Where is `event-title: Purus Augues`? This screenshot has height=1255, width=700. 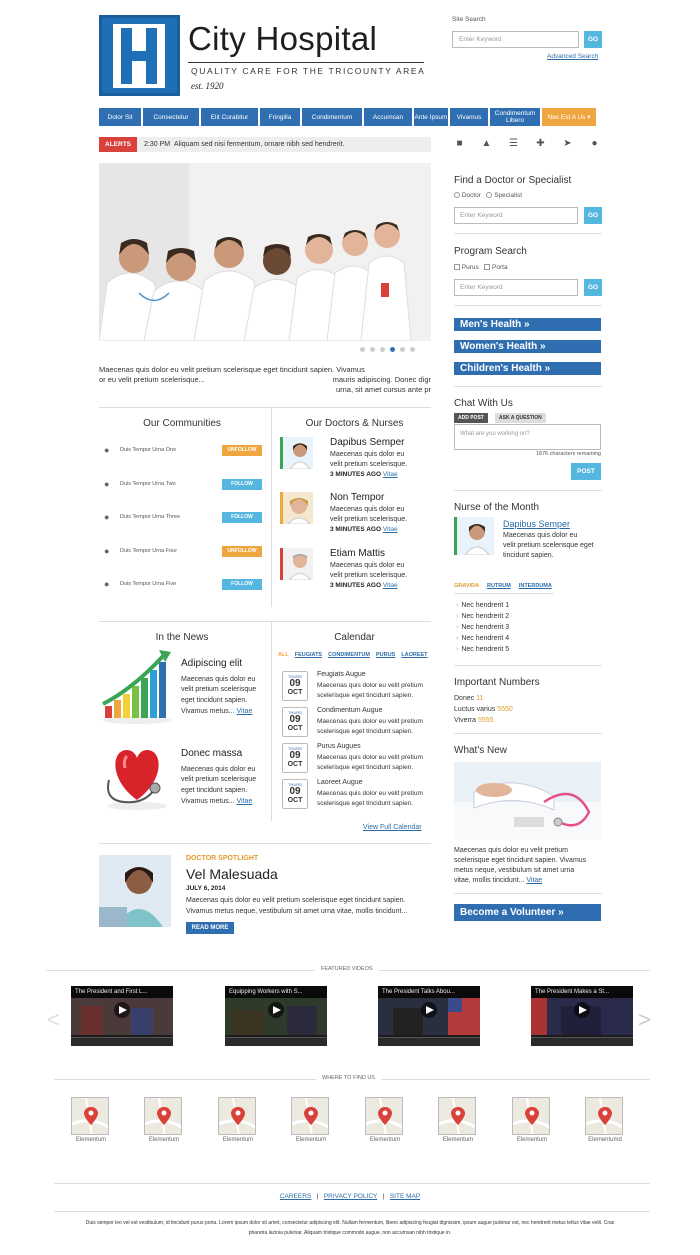
event-title: Purus Augues is located at coordinates (339, 746).